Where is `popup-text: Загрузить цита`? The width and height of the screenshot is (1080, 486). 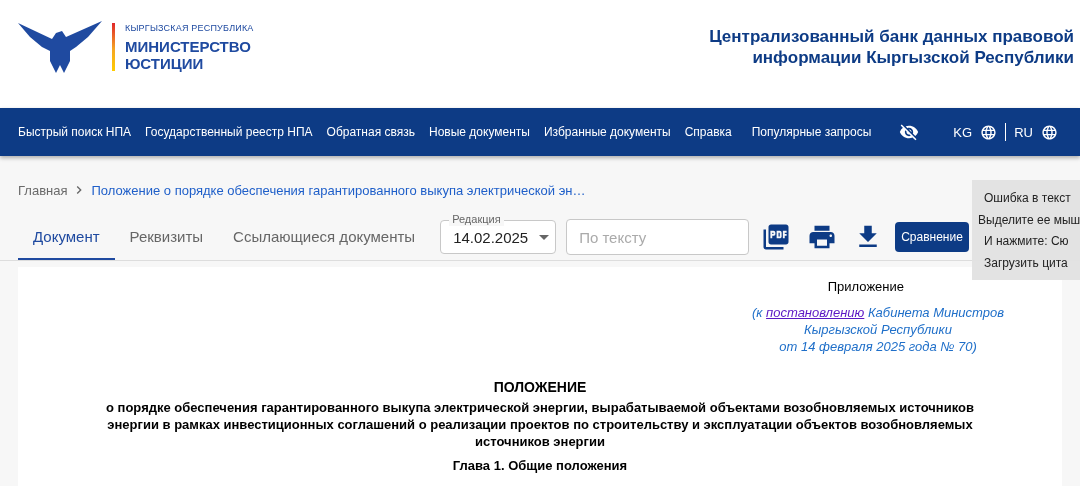 popup-text: Загрузить цита is located at coordinates (1026, 263).